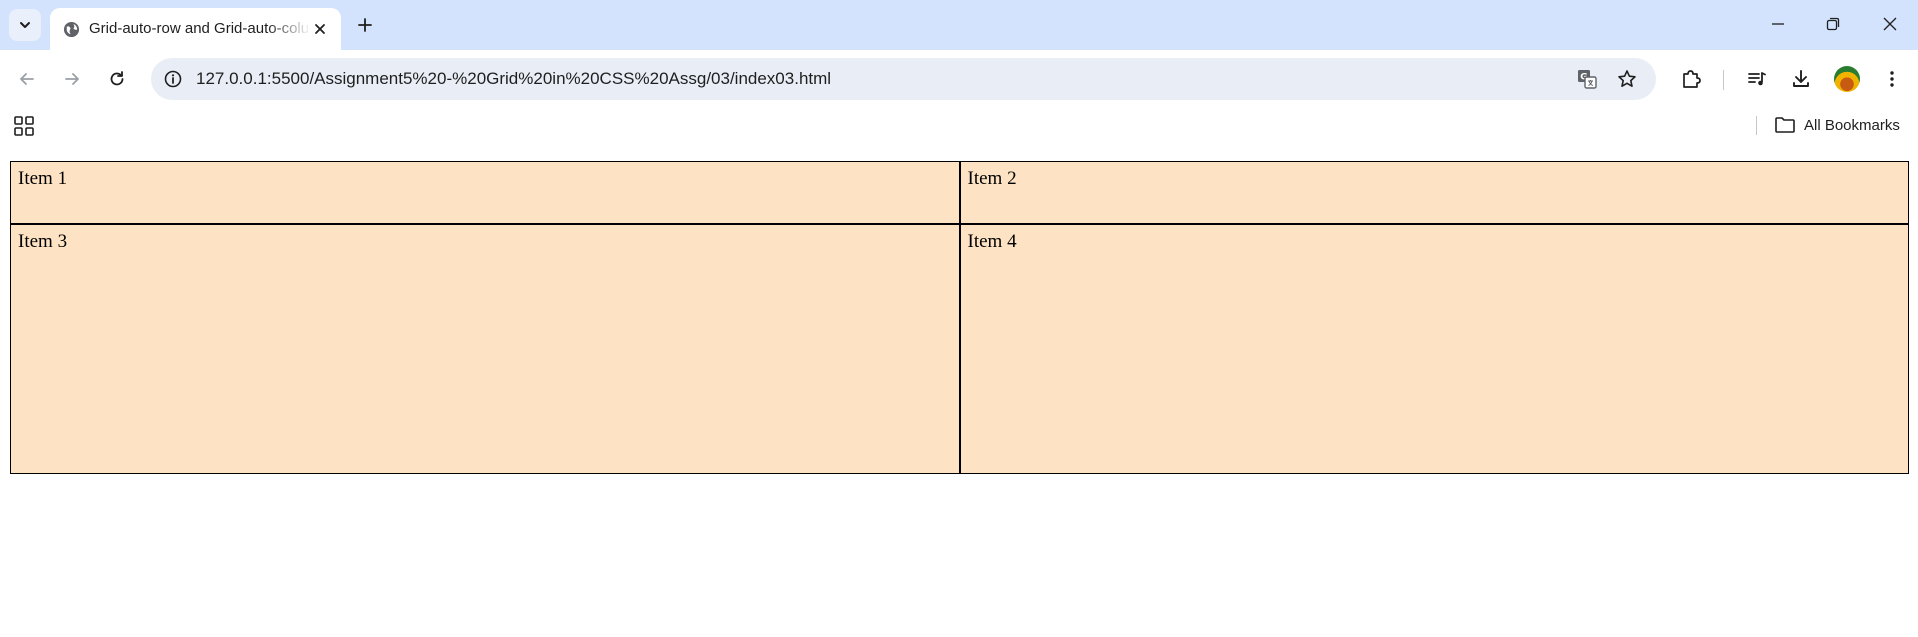 Image resolution: width=1918 pixels, height=637 pixels. I want to click on tab-search-button, so click(25, 25).